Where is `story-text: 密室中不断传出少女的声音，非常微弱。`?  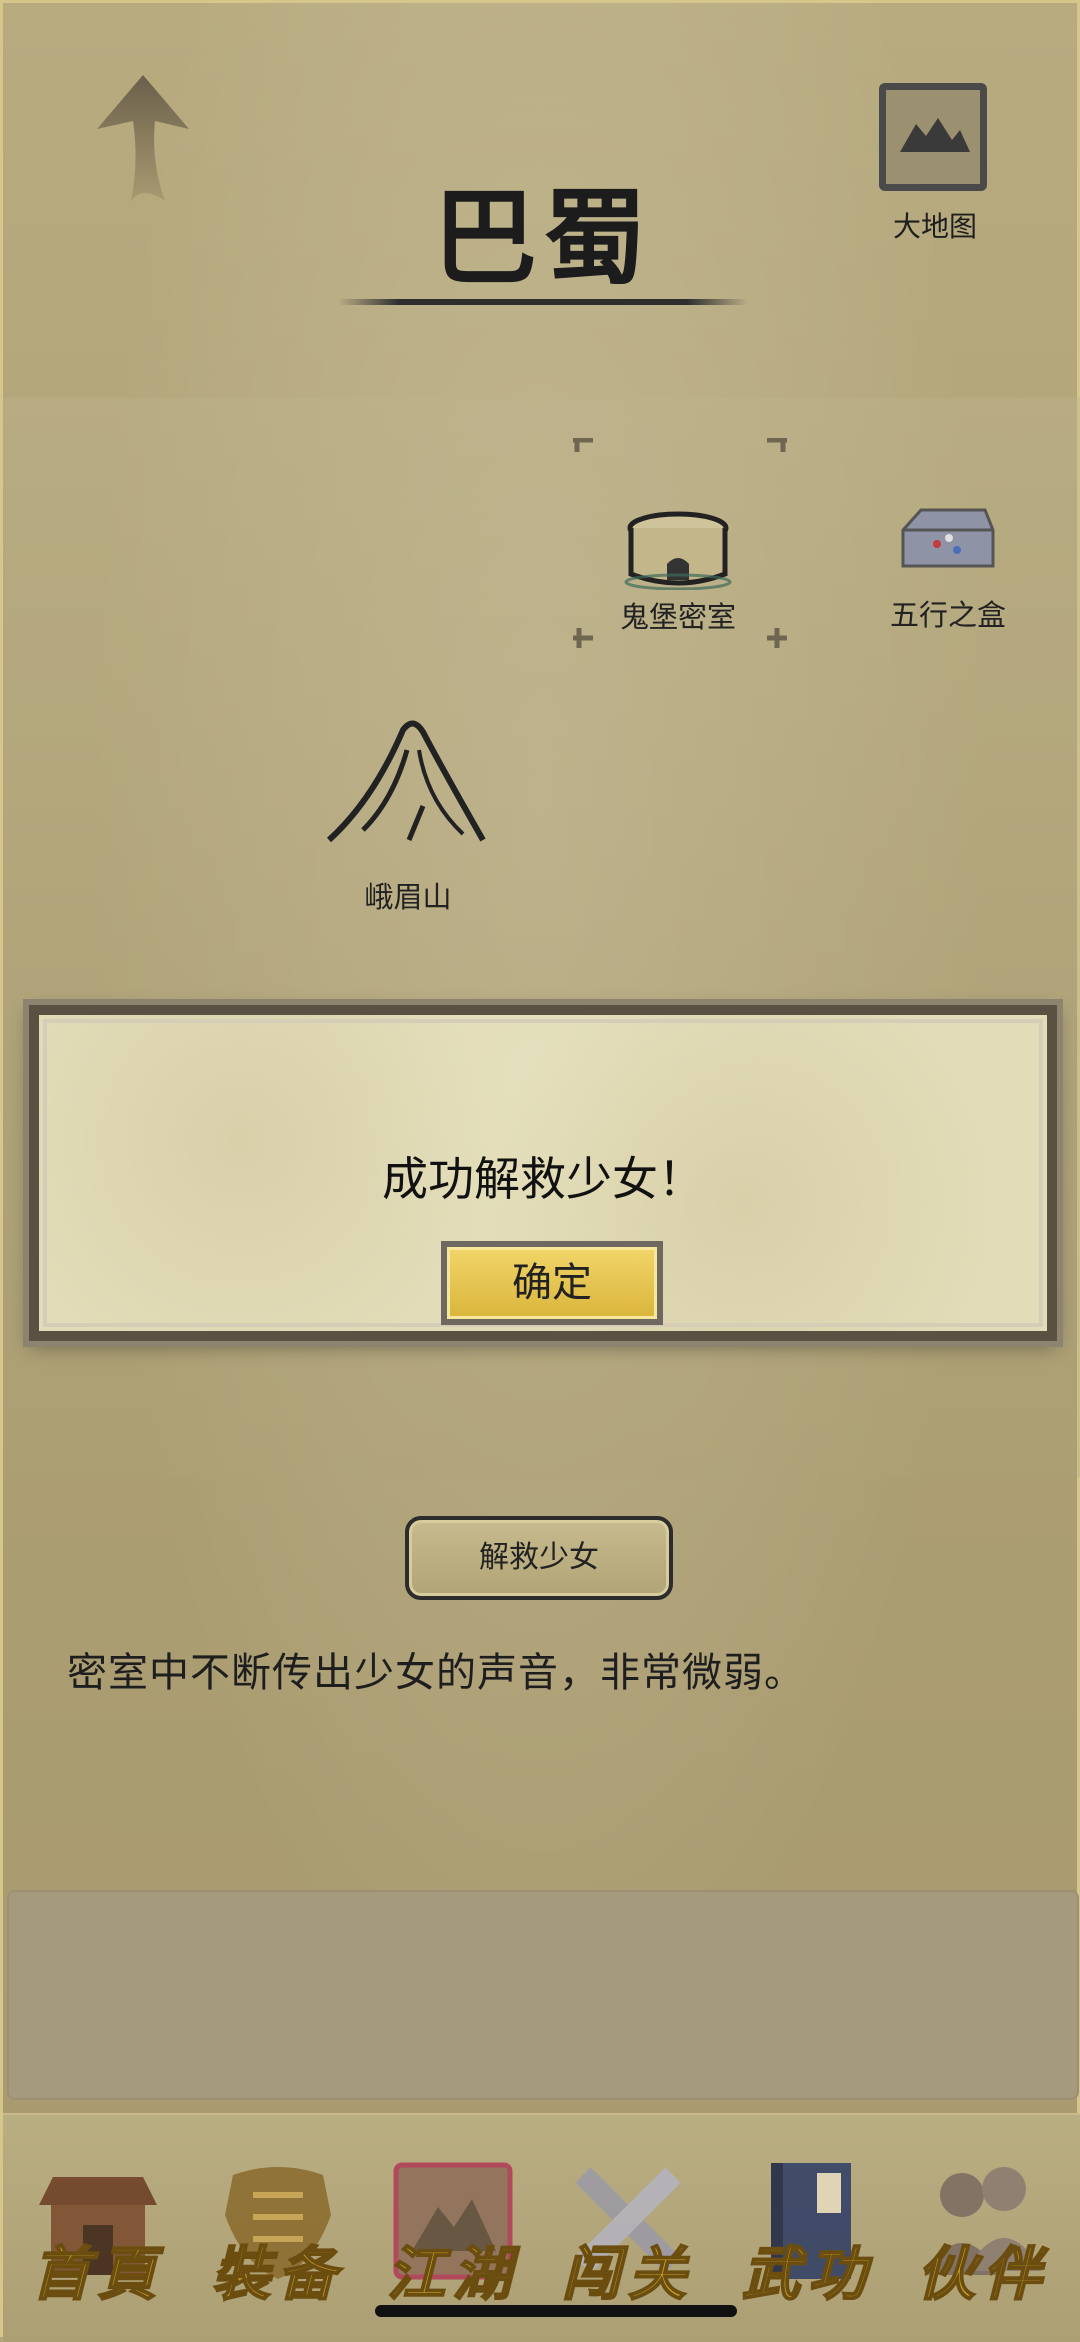
story-text: 密室中不断传出少女的声音，非常微弱。 is located at coordinates (436, 1673).